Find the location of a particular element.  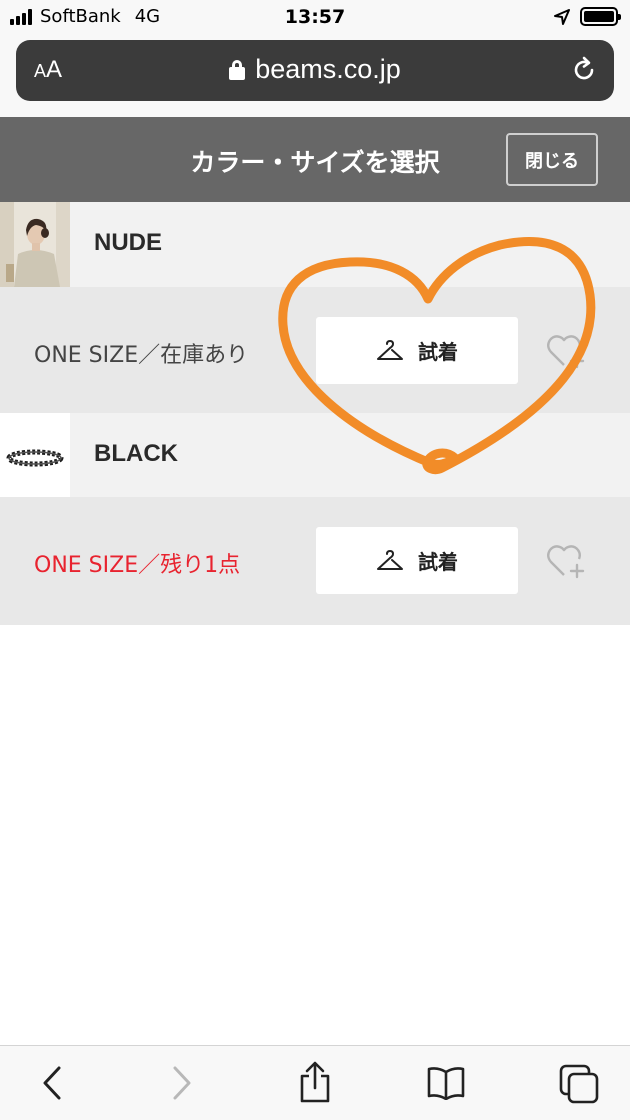

color-name: BLACK is located at coordinates (136, 453).